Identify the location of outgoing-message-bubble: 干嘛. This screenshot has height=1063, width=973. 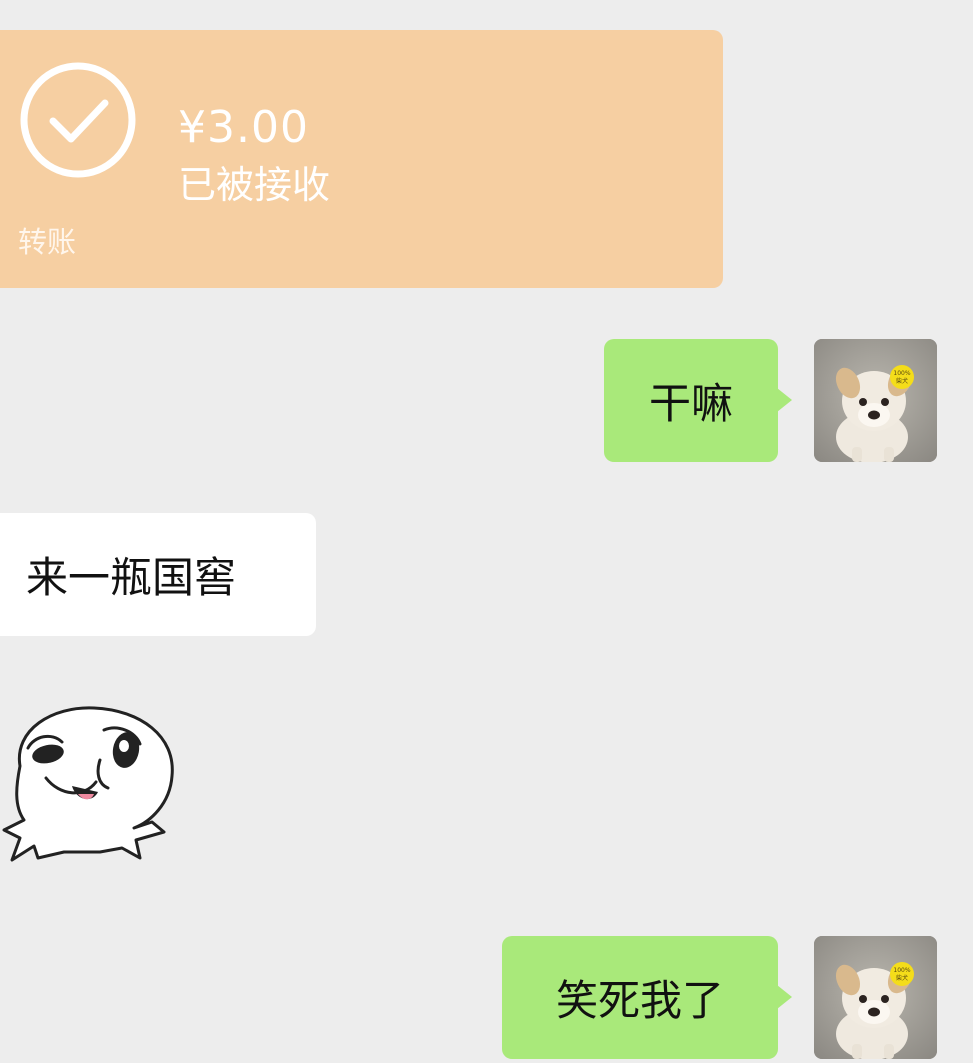
(698, 400).